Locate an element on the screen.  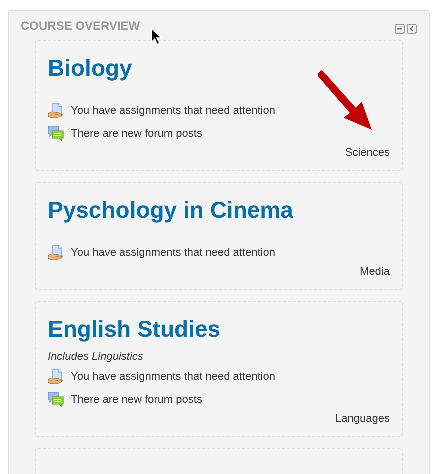
course-title-link: Pyschology in Cinema is located at coordinates (219, 210).